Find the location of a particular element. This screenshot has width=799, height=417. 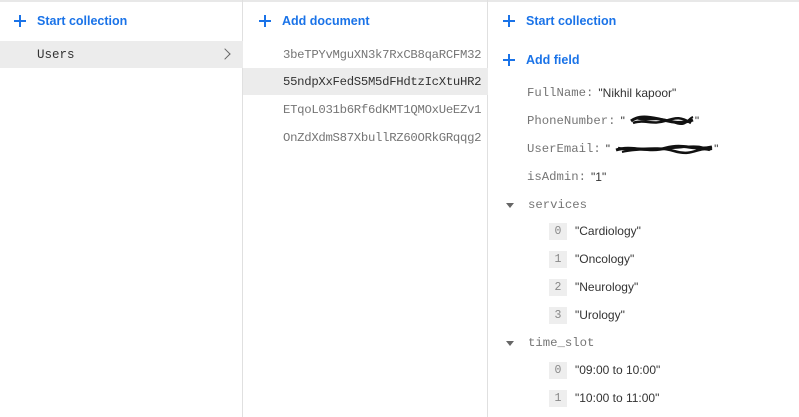

field-key: FullName: is located at coordinates (560, 93).